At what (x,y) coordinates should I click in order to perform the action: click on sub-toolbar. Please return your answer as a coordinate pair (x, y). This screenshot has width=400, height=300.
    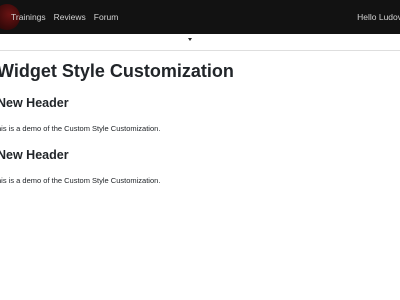
    Looking at the image, I should click on (200, 42).